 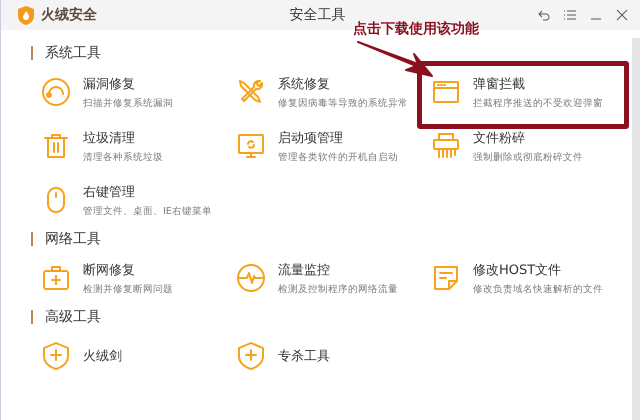 I want to click on section-title: 网络工具, so click(x=73, y=239).